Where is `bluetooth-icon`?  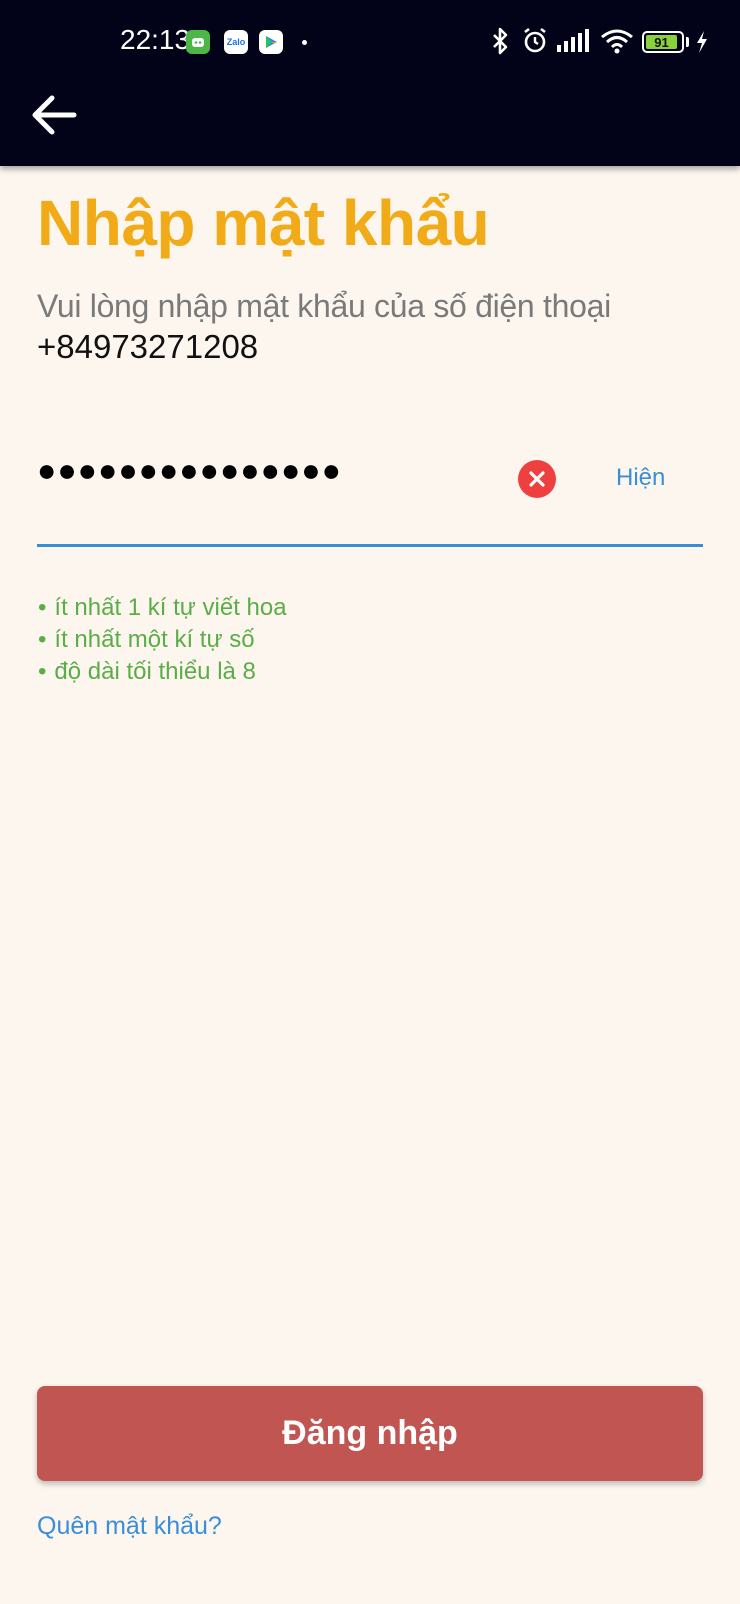
bluetooth-icon is located at coordinates (500, 41).